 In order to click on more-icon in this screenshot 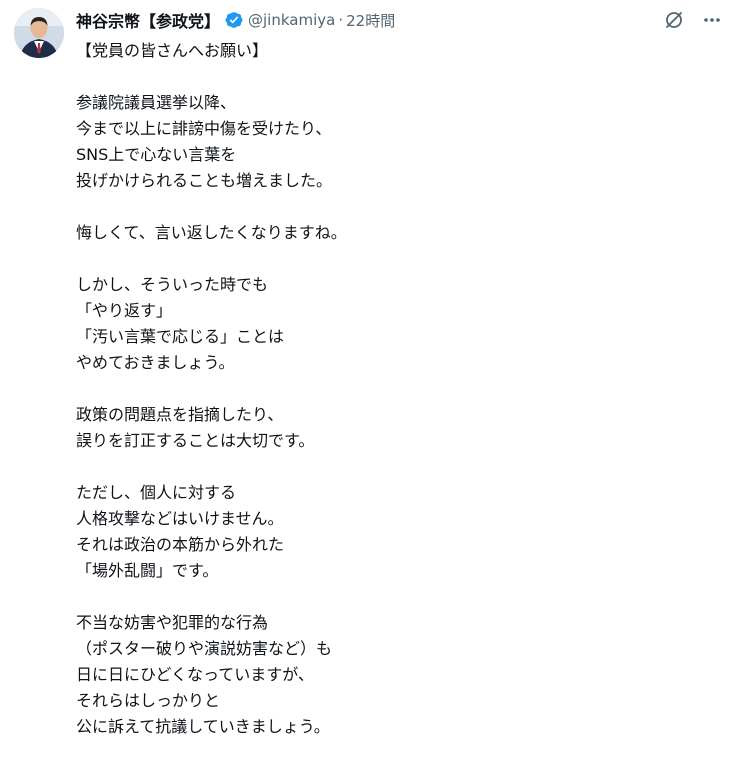, I will do `click(712, 20)`.